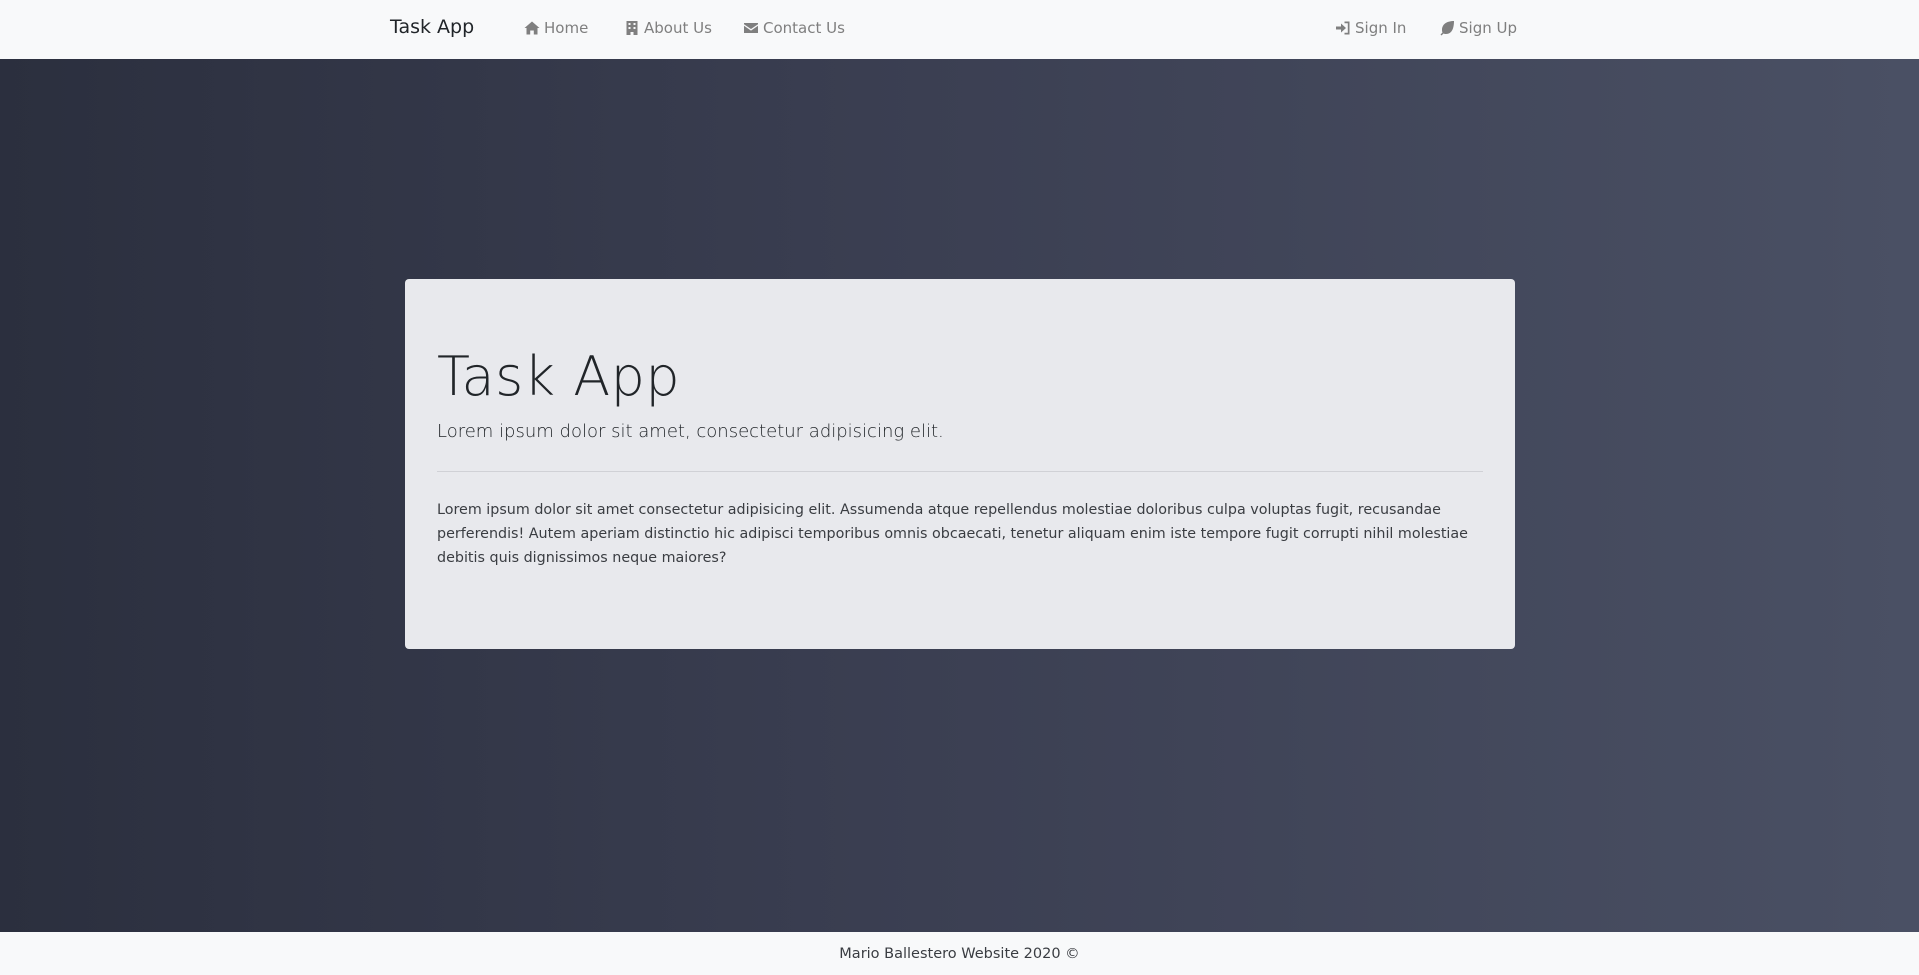 The image size is (1919, 975). I want to click on nav-link-contact-label: Contact Us, so click(804, 28).